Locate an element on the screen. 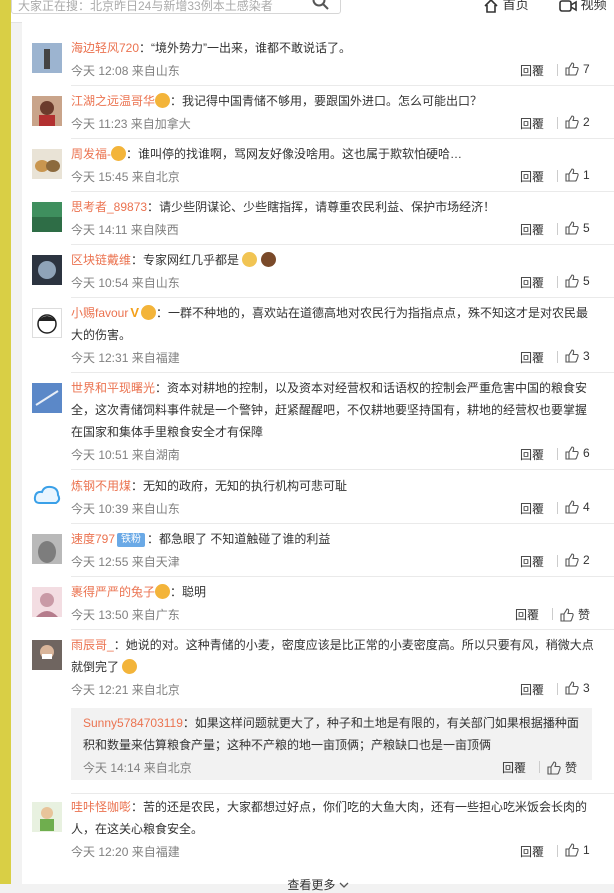  comment-username: 海边轻风720 is located at coordinates (105, 48).